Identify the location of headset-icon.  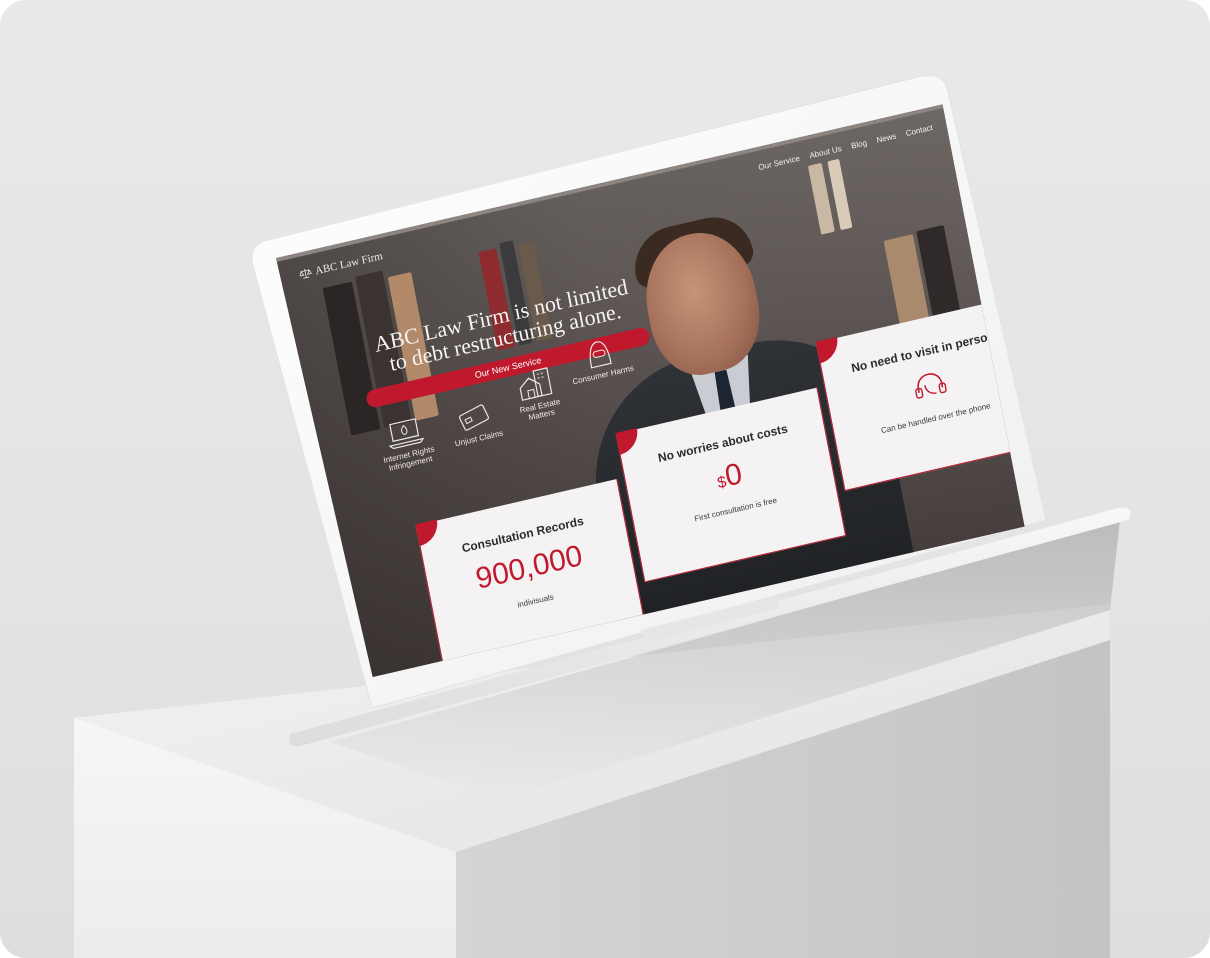
(930, 386).